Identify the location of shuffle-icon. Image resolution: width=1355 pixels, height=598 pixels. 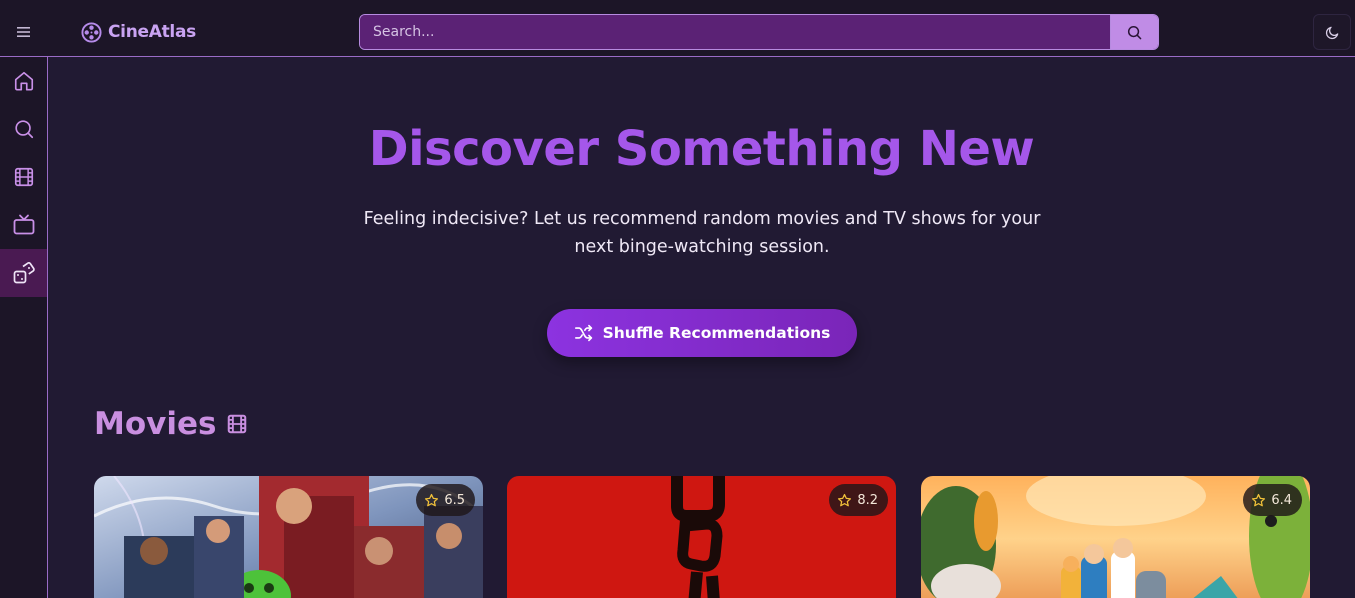
(583, 333).